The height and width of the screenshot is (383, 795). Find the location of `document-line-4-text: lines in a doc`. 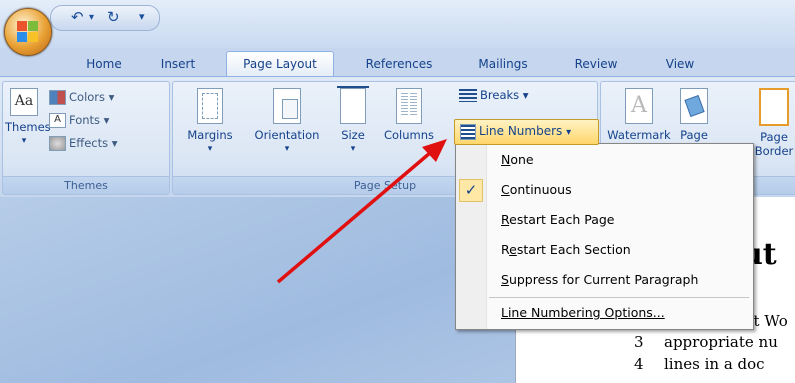

document-line-4-text: lines in a doc is located at coordinates (714, 364).